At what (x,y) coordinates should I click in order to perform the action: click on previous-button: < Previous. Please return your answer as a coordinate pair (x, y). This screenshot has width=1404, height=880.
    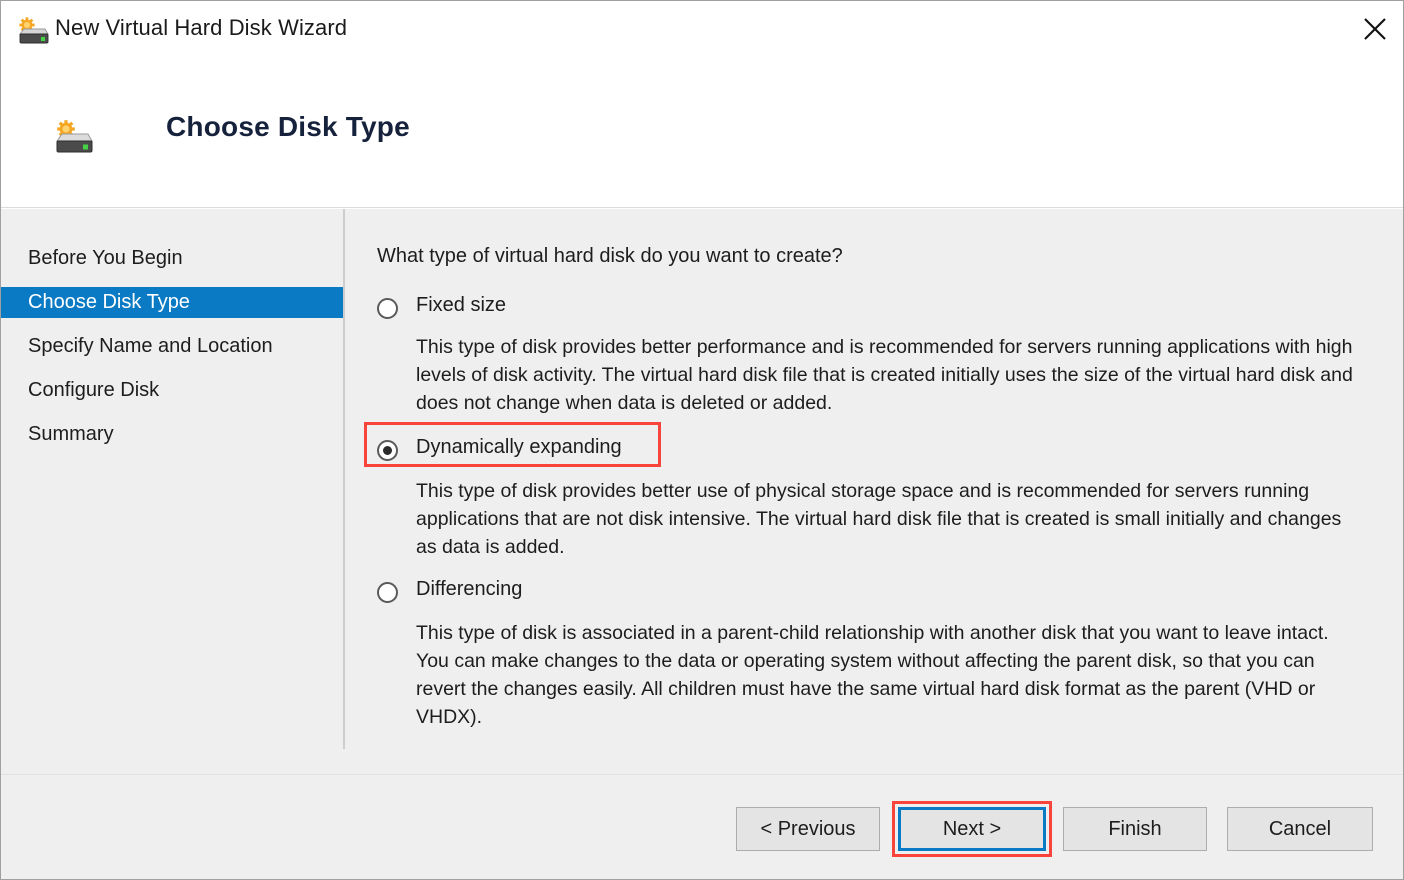
    Looking at the image, I should click on (808, 829).